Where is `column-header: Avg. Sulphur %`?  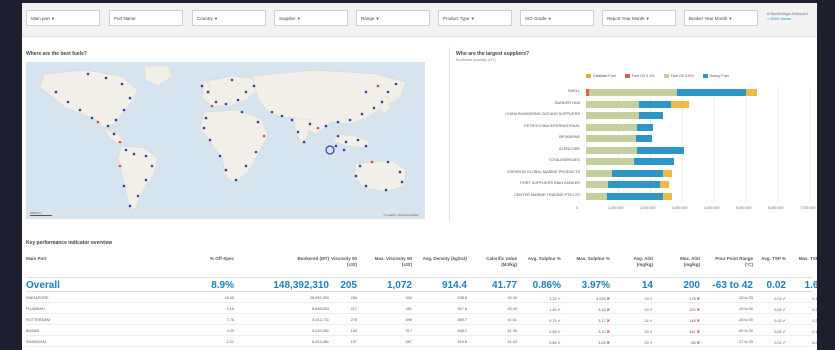
column-header: Avg. Sulphur % is located at coordinates (542, 259).